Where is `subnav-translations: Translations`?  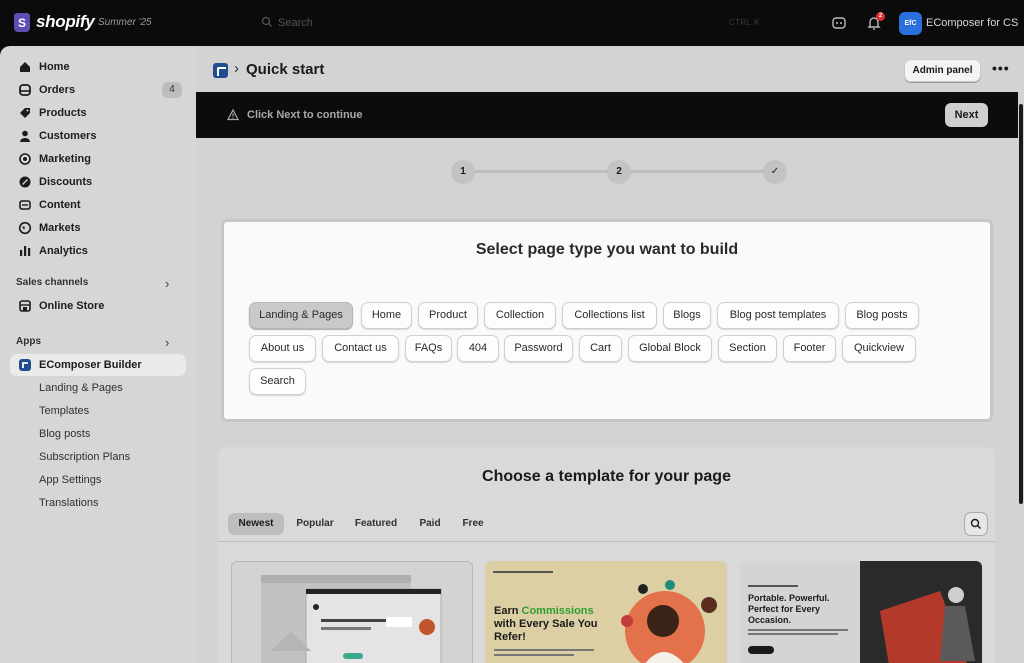 subnav-translations: Translations is located at coordinates (69, 503).